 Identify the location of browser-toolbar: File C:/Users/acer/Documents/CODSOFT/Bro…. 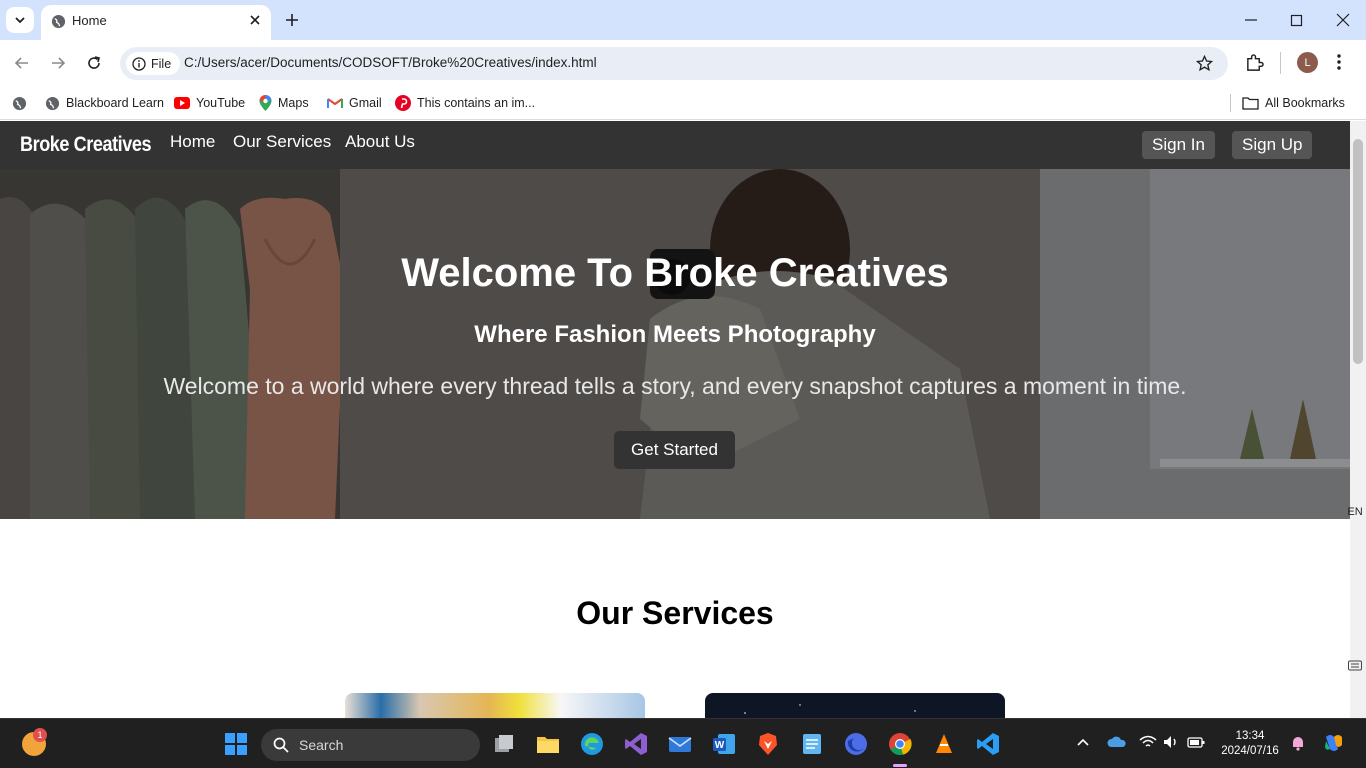
(683, 63).